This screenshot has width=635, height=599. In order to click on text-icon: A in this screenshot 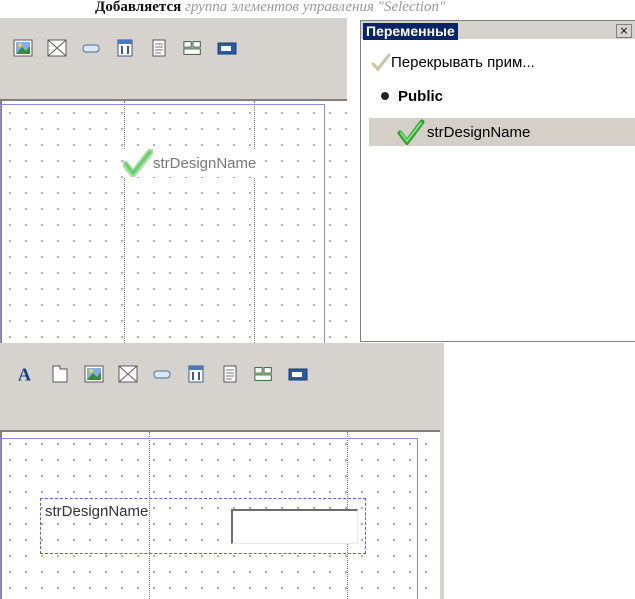, I will do `click(26, 374)`.